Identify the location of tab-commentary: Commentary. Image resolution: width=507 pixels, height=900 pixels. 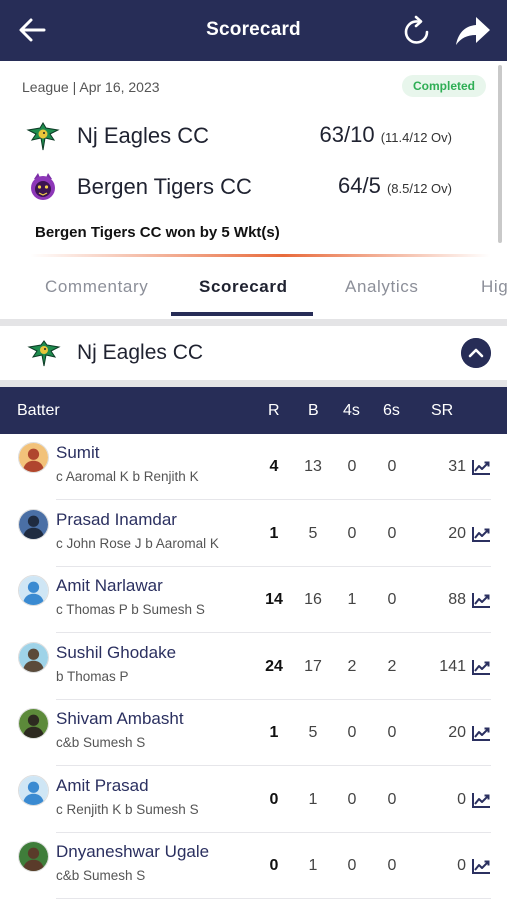
(96, 287).